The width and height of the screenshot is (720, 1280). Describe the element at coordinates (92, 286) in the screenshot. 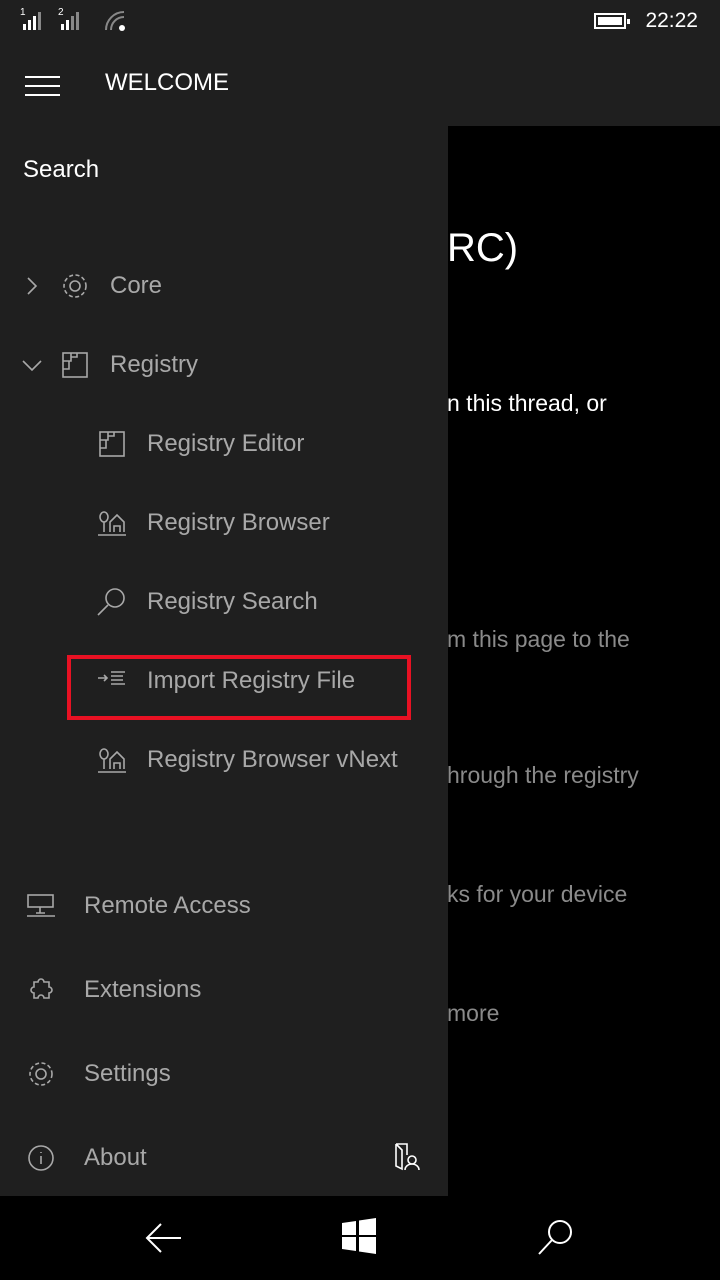

I see `nav-item-core: Core` at that location.